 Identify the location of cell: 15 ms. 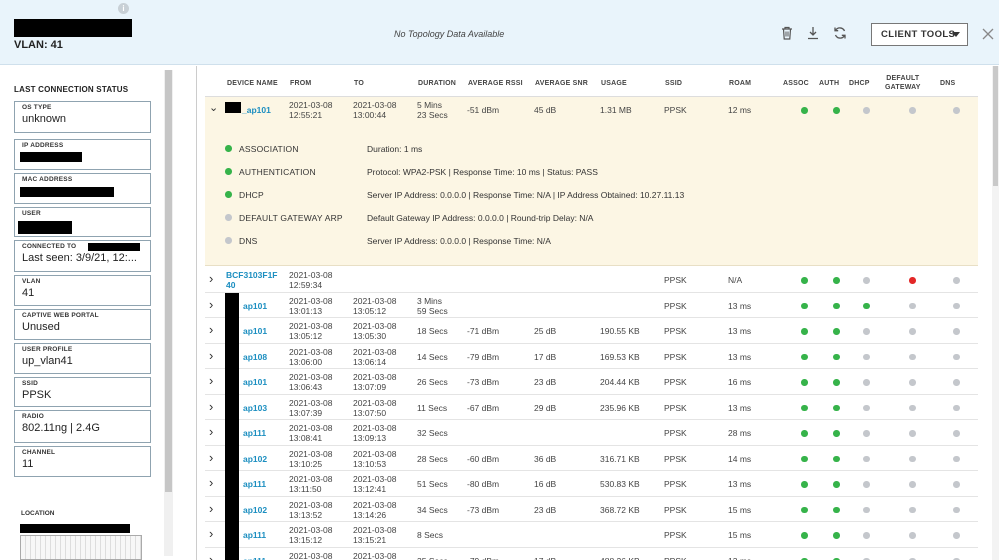
(740, 509).